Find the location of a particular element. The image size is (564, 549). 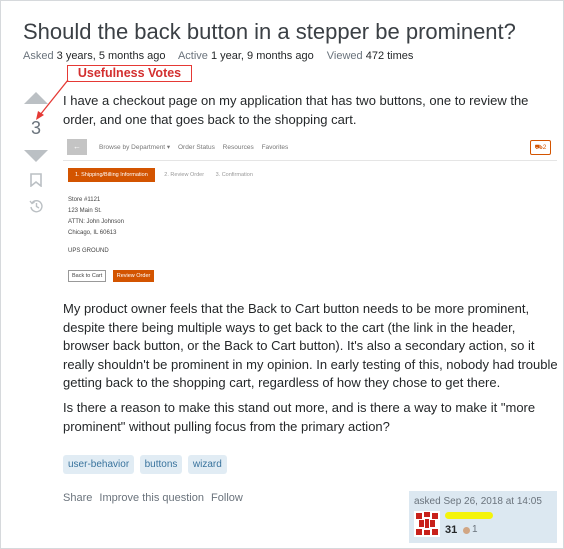

mock-nav-item: Browse by Department ▾ is located at coordinates (135, 147).